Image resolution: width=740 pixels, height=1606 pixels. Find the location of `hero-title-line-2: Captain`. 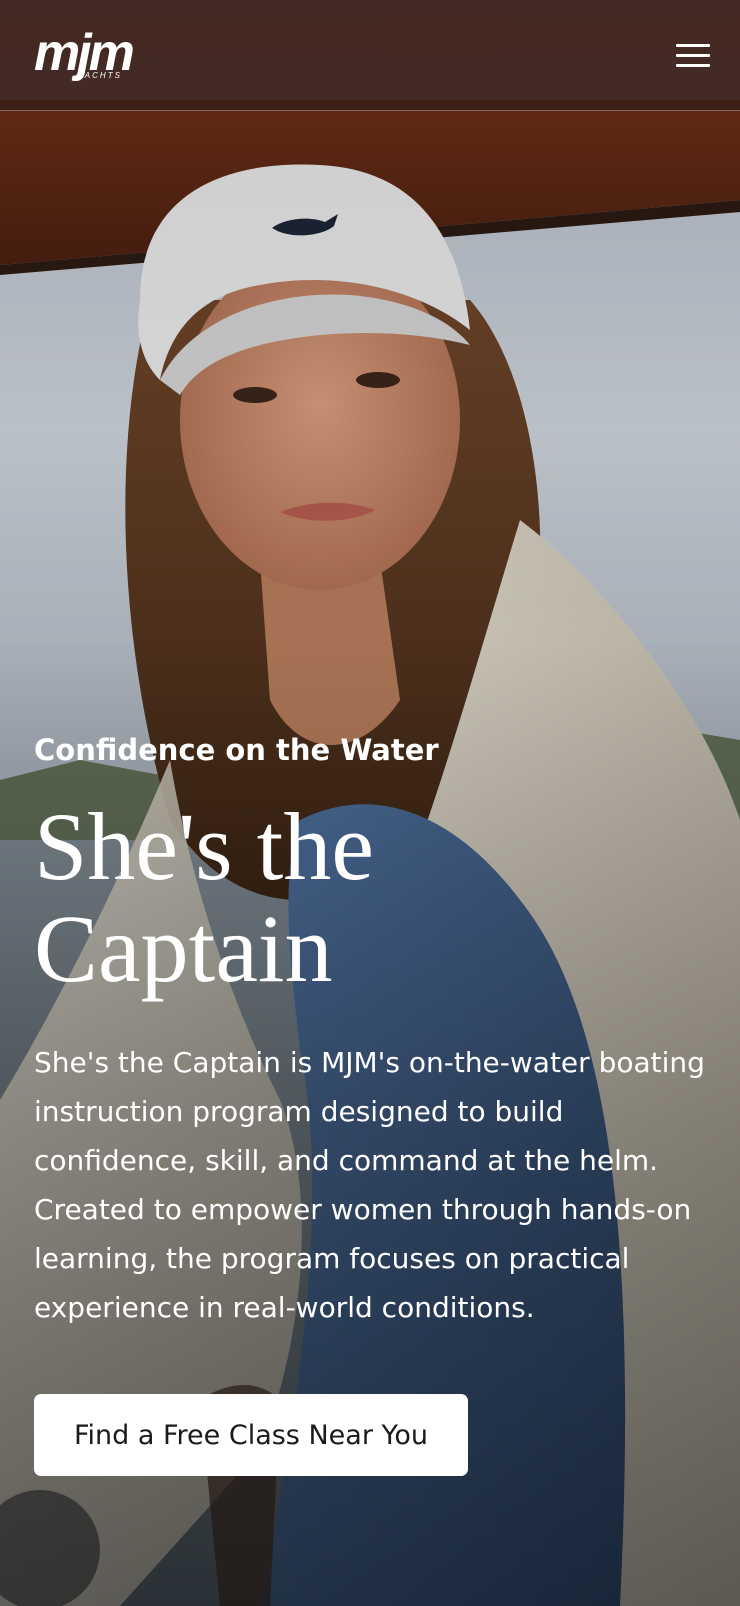

hero-title-line-2: Captain is located at coordinates (183, 948).